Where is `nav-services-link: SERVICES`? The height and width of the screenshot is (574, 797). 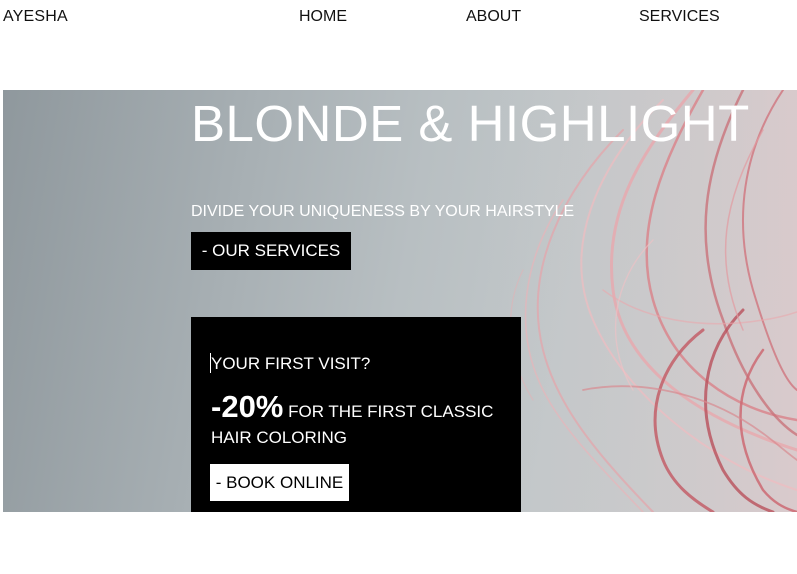 nav-services-link: SERVICES is located at coordinates (679, 17).